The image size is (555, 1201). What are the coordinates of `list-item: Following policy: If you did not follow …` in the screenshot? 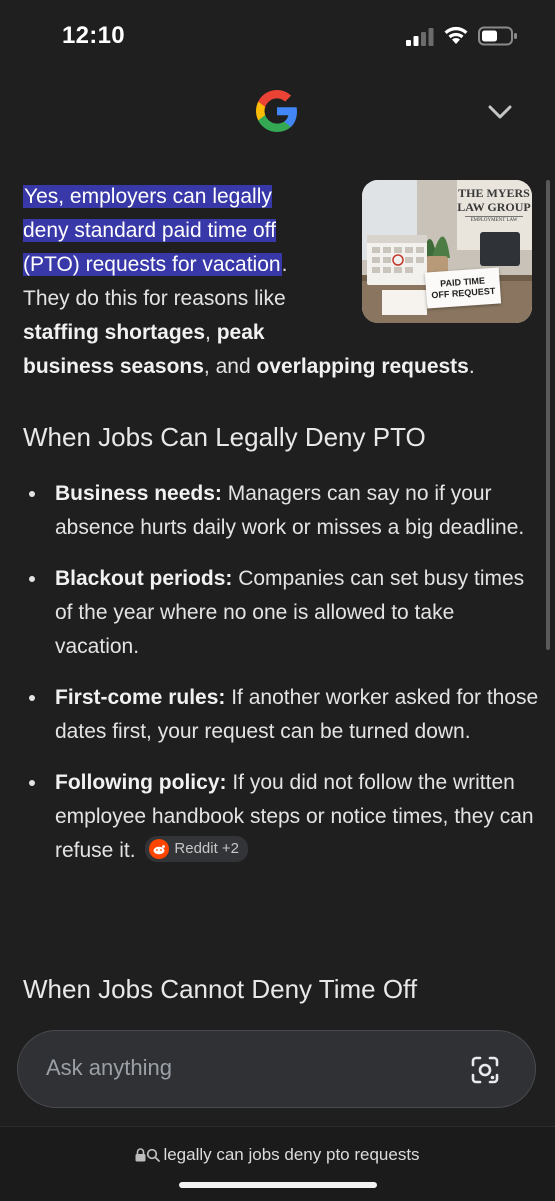 It's located at (283, 817).